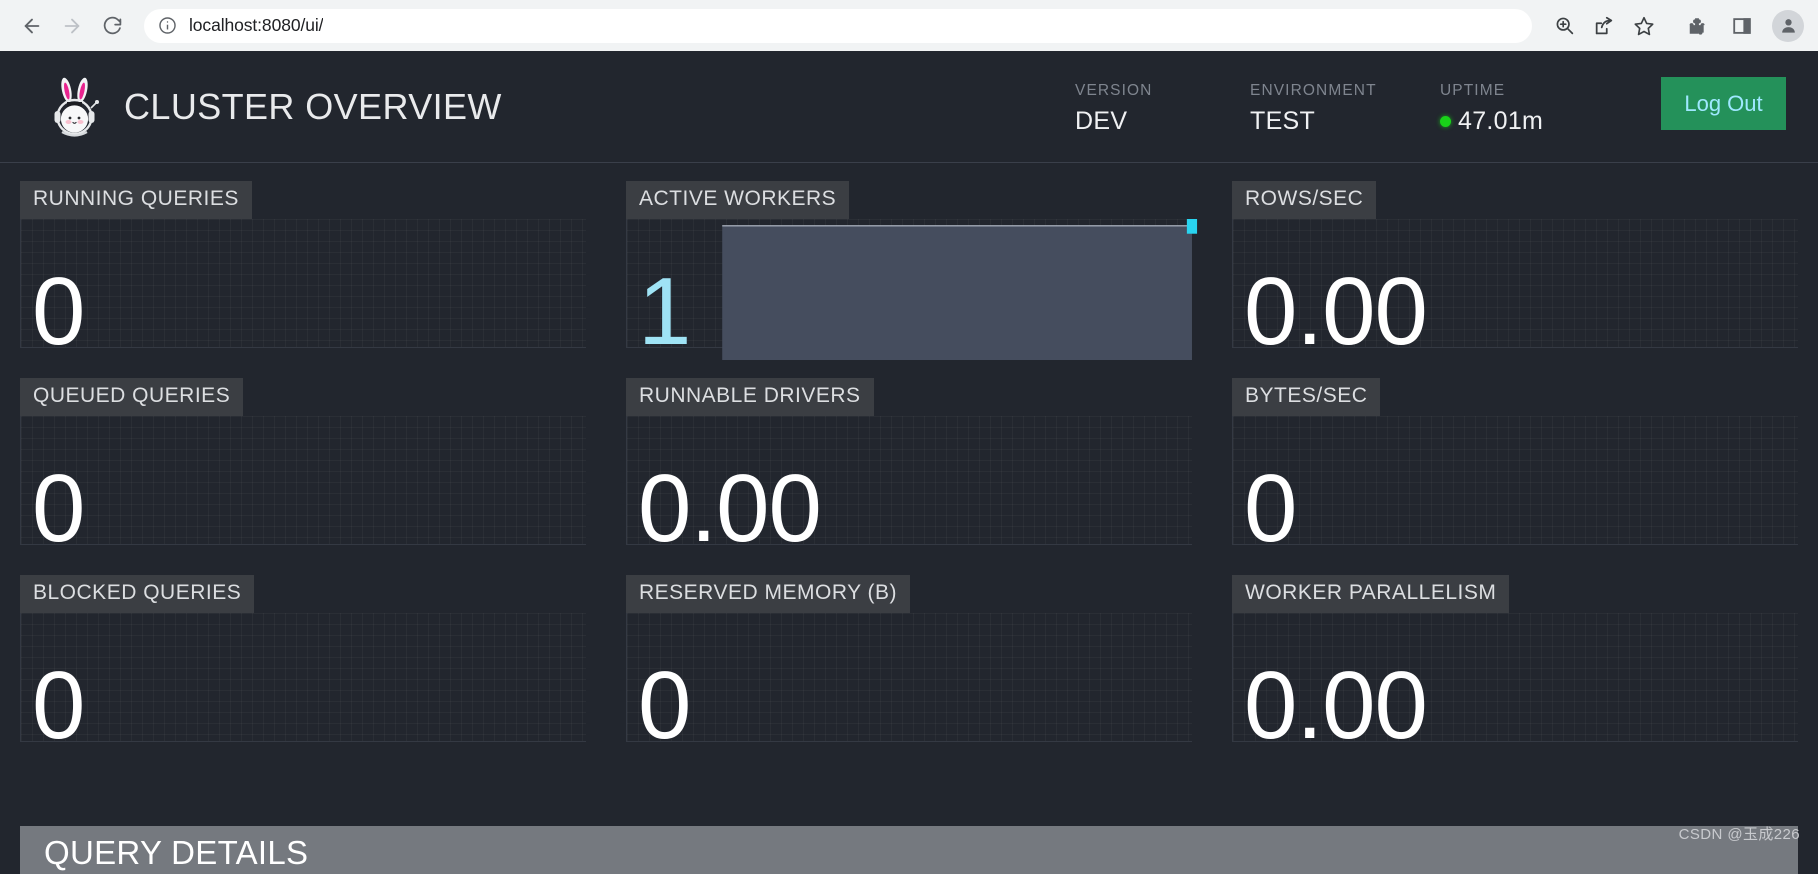  I want to click on side-panel-icon, so click(1742, 26).